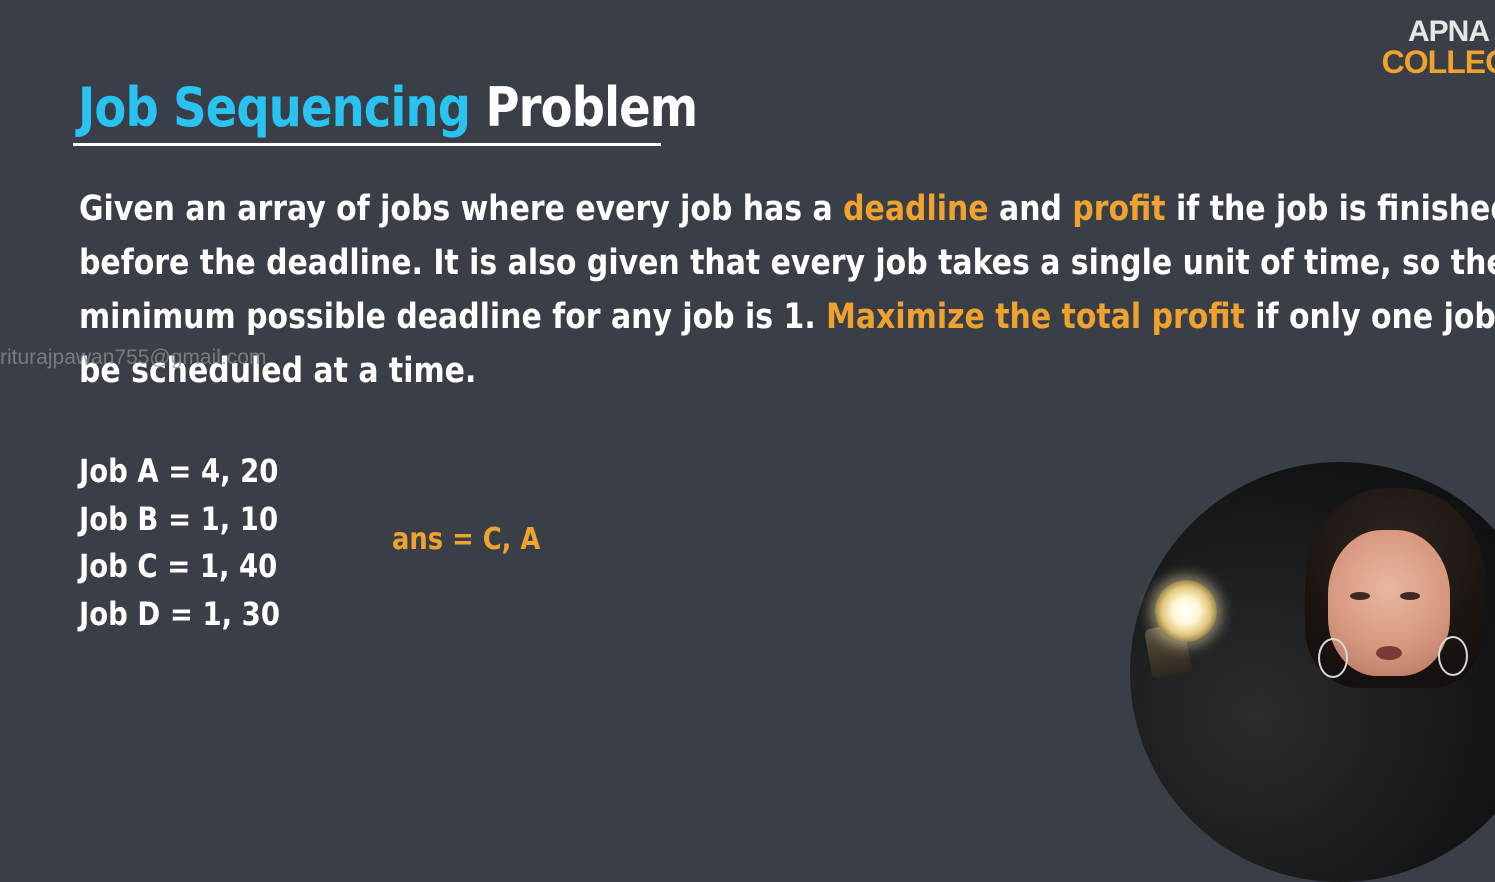 This screenshot has height=882, width=1495. Describe the element at coordinates (133, 357) in the screenshot. I see `email-watermark: riturajpawan755@gmail.com` at that location.